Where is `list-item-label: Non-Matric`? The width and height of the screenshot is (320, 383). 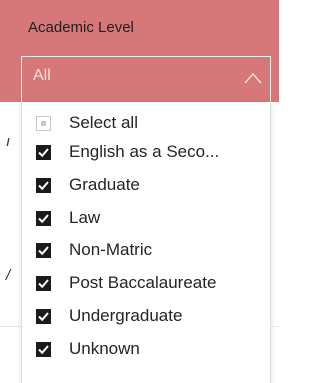
list-item-label: Non-Matric is located at coordinates (111, 249).